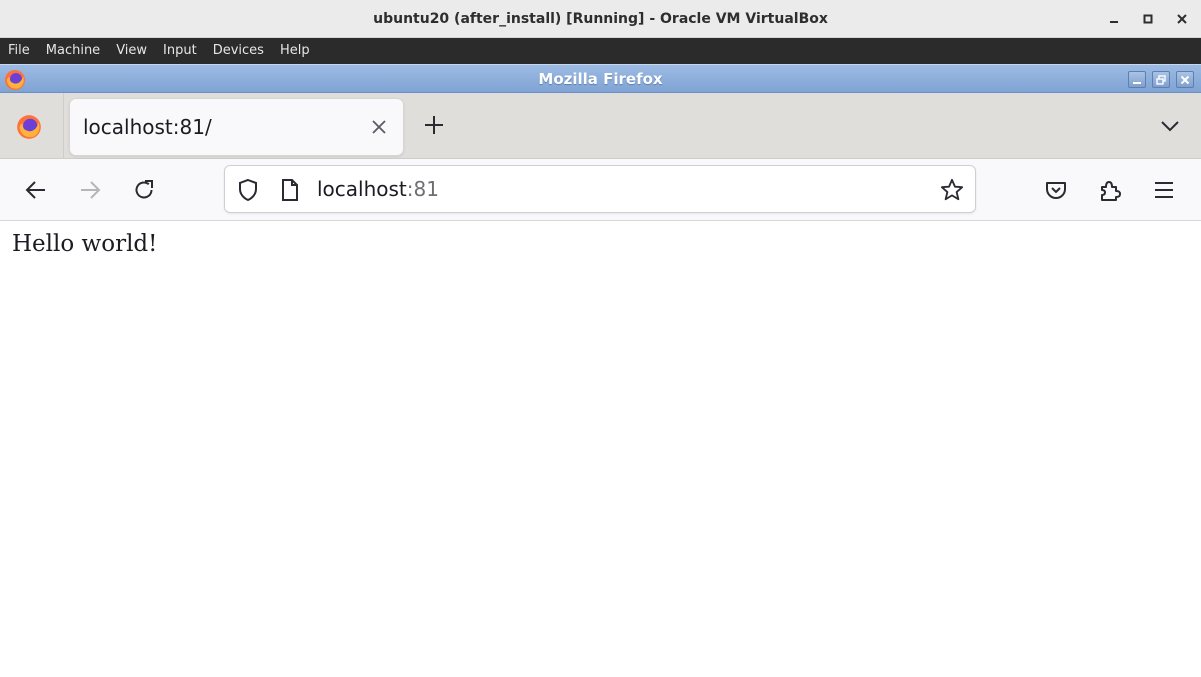 The height and width of the screenshot is (677, 1201). Describe the element at coordinates (1164, 190) in the screenshot. I see `hamburger-menu-icon` at that location.